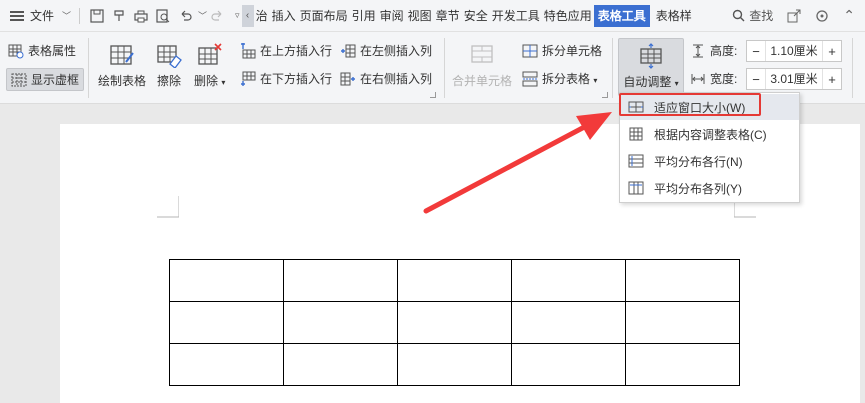 This screenshot has height=403, width=865. Describe the element at coordinates (794, 16) in the screenshot. I see `share-icon` at that location.